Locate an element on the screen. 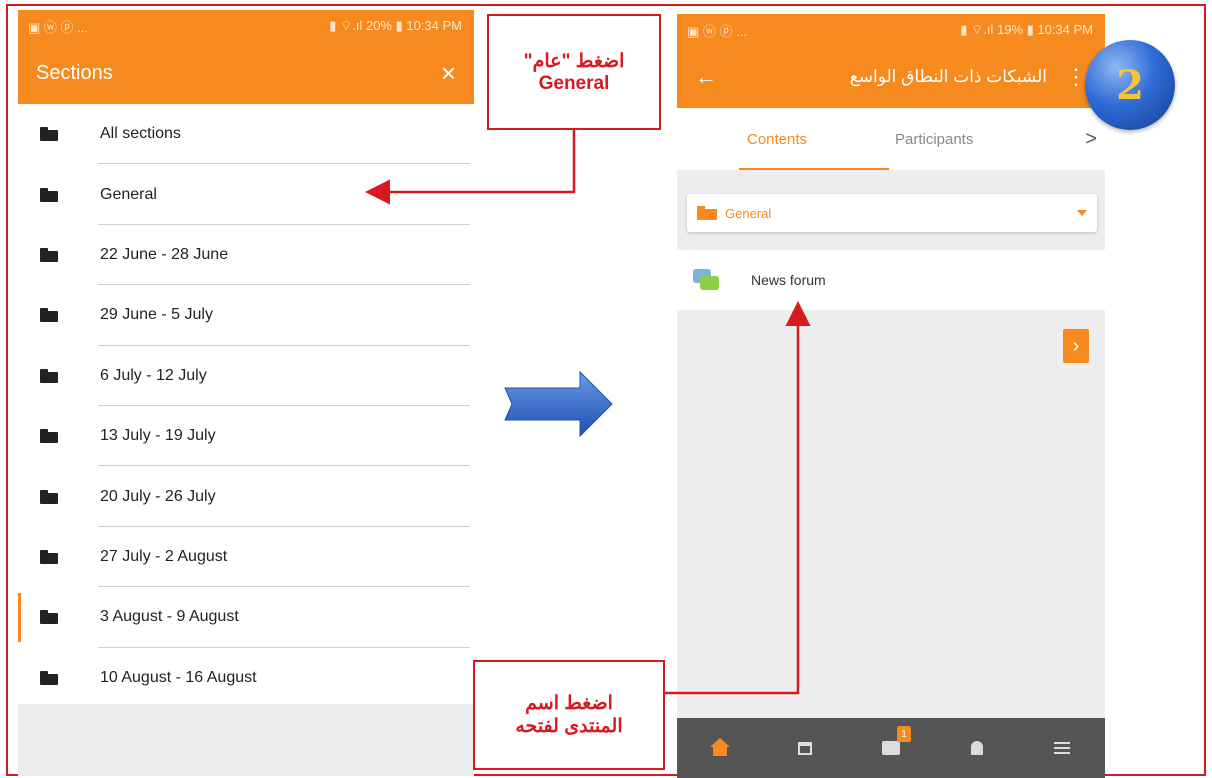  callout-bottom-line2: المنتدى لفتحه is located at coordinates (569, 726).